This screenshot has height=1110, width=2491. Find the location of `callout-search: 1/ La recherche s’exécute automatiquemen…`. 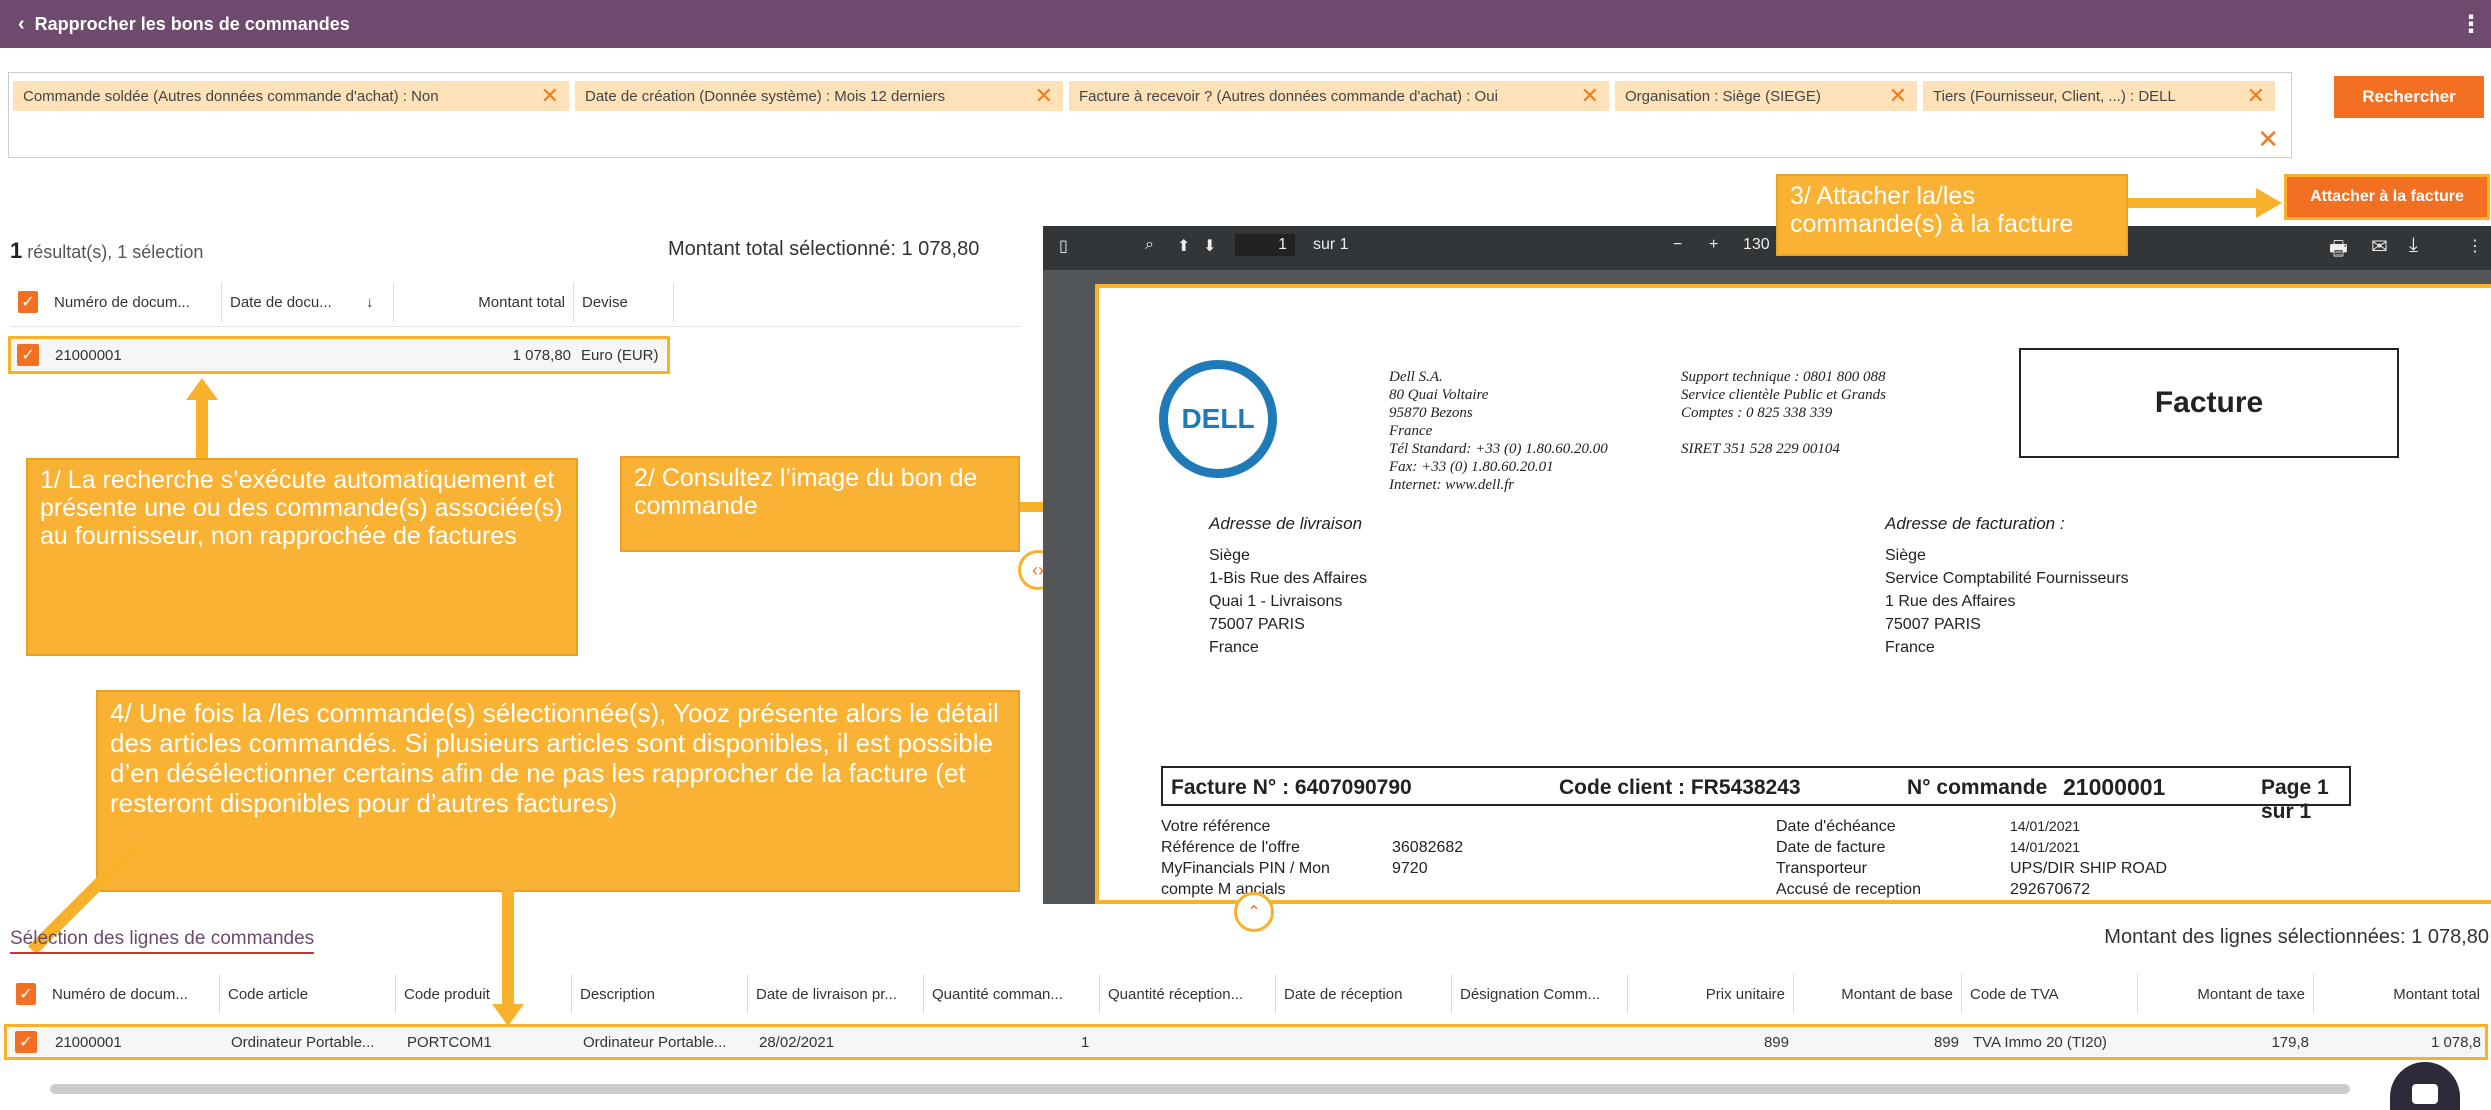

callout-search: 1/ La recherche s’exécute automatiquemen… is located at coordinates (302, 557).